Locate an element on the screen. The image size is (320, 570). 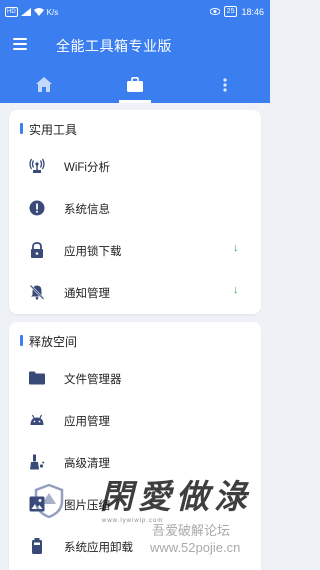
clock: 18:46 is located at coordinates (252, 11).